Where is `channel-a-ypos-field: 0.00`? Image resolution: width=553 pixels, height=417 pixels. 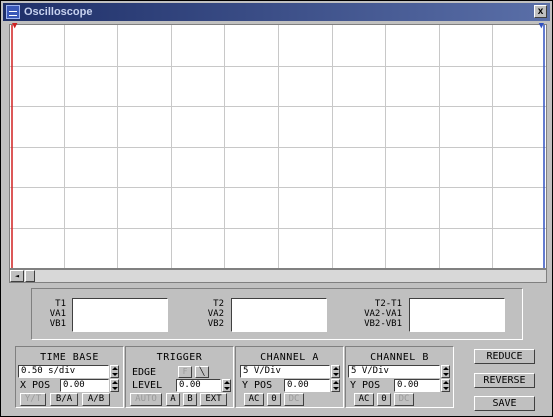
channel-a-ypos-field: 0.00 is located at coordinates (307, 385).